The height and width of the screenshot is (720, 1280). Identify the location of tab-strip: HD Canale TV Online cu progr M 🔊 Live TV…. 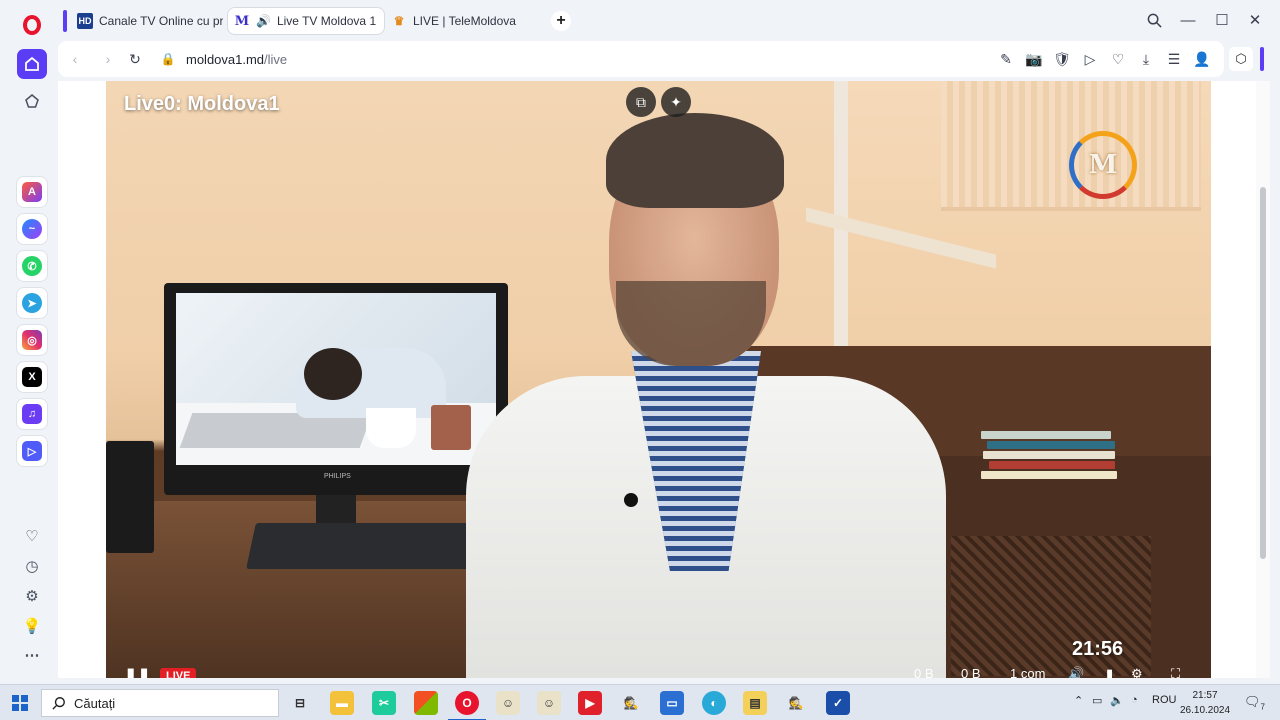
(669, 20).